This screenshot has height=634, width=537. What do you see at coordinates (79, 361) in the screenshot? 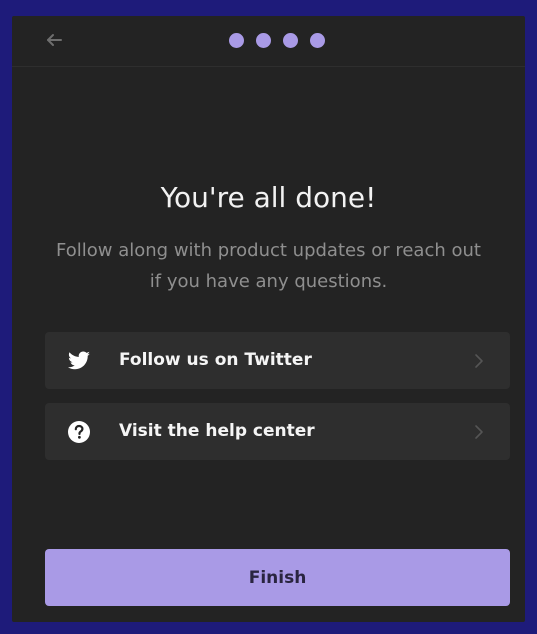
I see `twitter-icon` at bounding box center [79, 361].